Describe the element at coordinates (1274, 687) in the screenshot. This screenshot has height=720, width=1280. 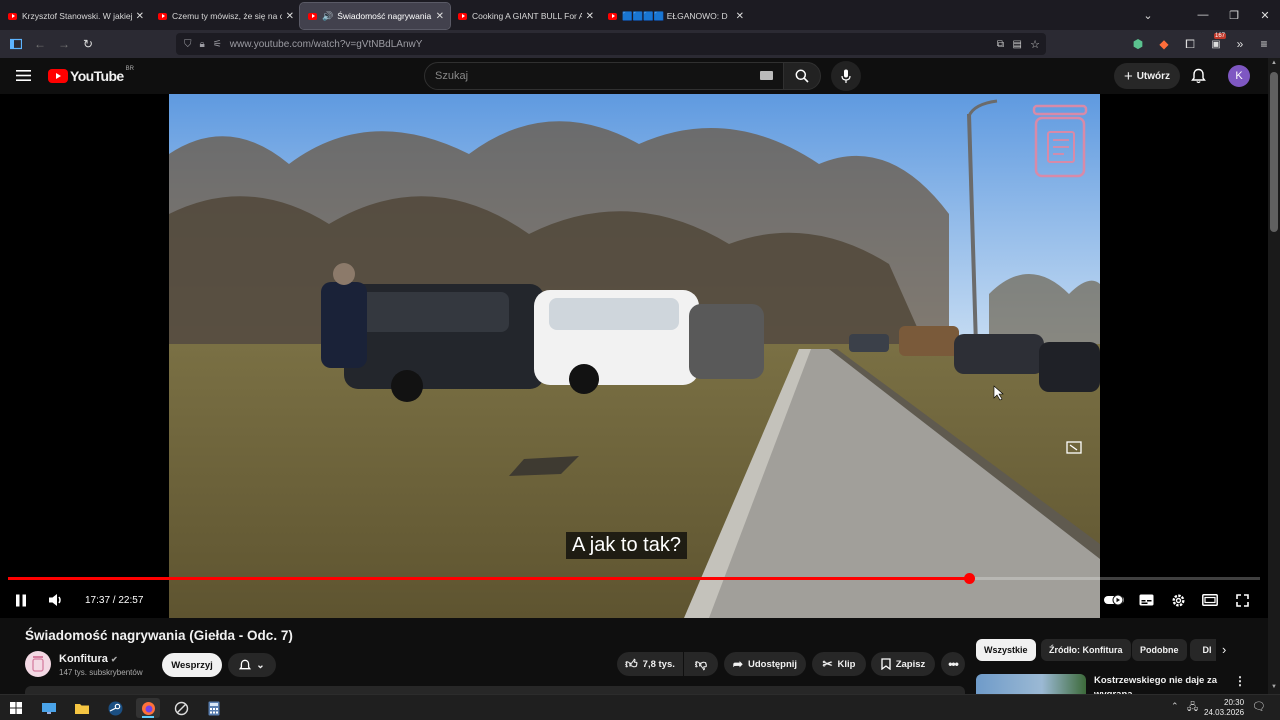
I see `scroll-down-arrow-icon: ▼` at that location.